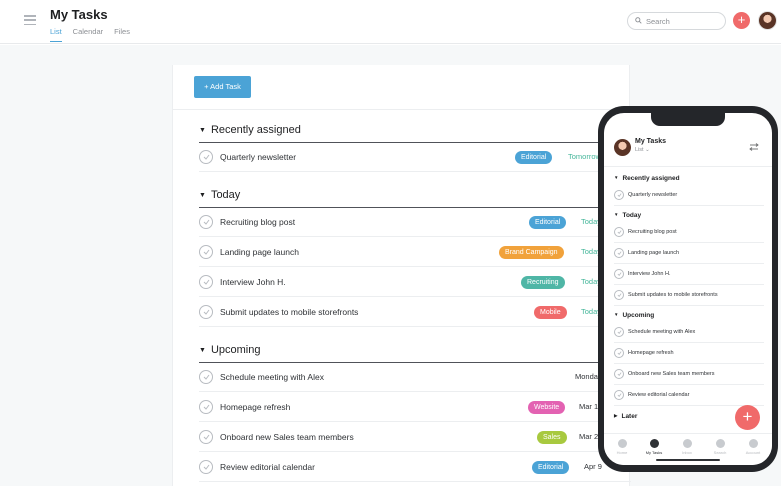  What do you see at coordinates (415, 377) in the screenshot?
I see `table-row: Schedule meeting with Alex Monday` at bounding box center [415, 377].